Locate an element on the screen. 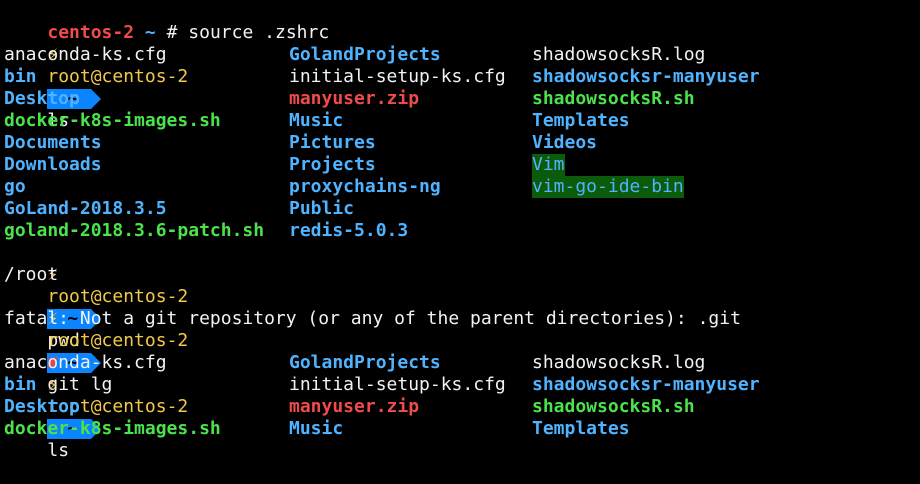  ls-entry: redis-5.0.3 is located at coordinates (349, 230).